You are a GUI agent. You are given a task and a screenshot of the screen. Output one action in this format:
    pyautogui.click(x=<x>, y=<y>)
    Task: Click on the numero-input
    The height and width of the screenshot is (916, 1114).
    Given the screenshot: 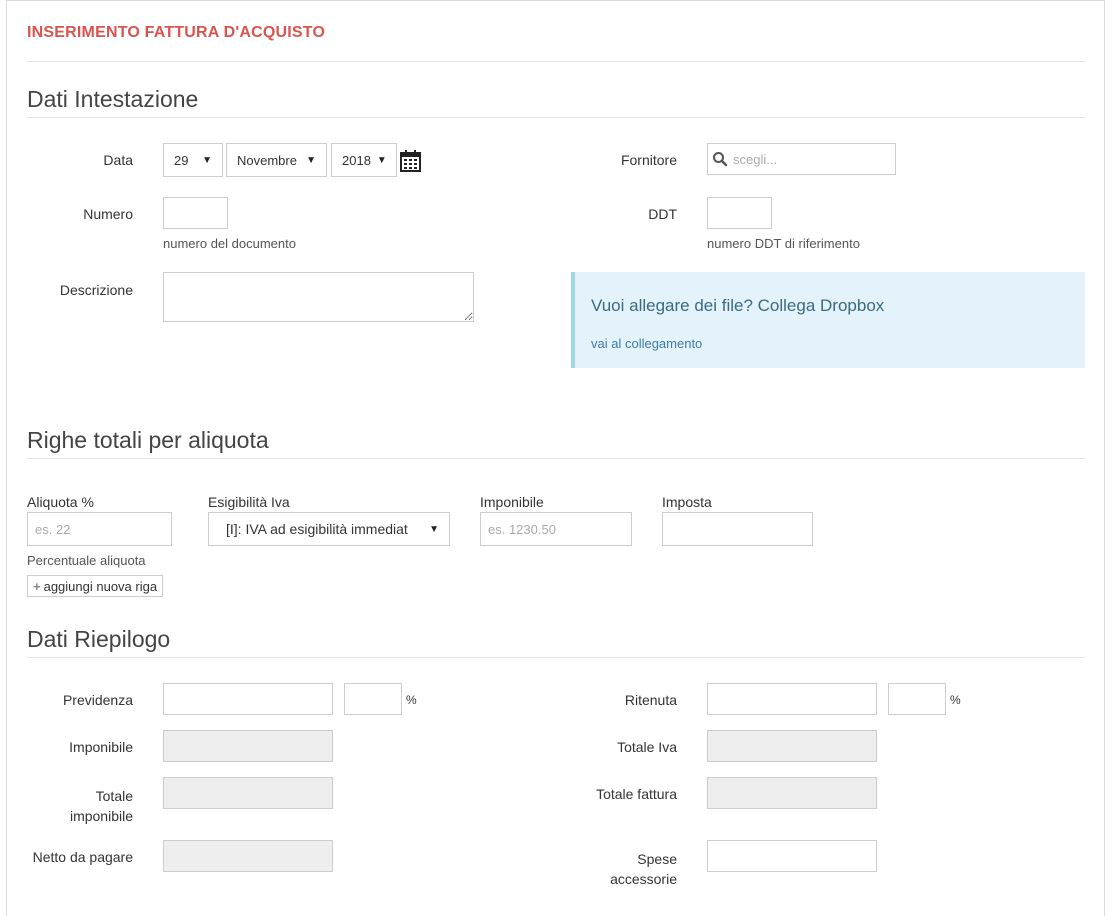 What is the action you would take?
    pyautogui.click(x=195, y=213)
    